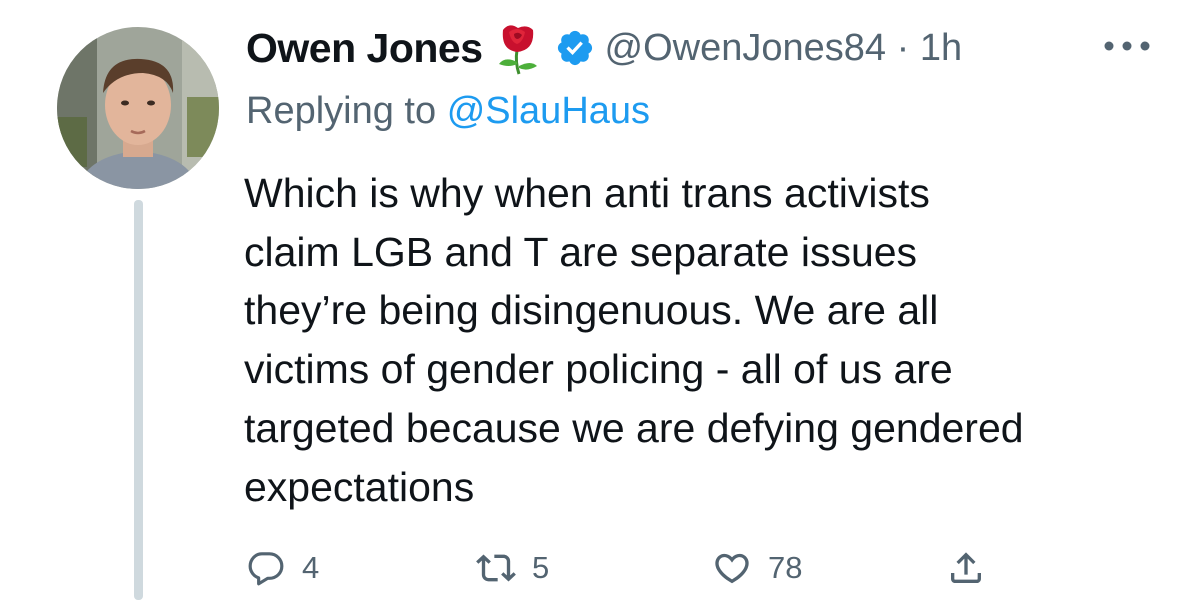 The image size is (1189, 600). I want to click on avatar-photo, so click(138, 108).